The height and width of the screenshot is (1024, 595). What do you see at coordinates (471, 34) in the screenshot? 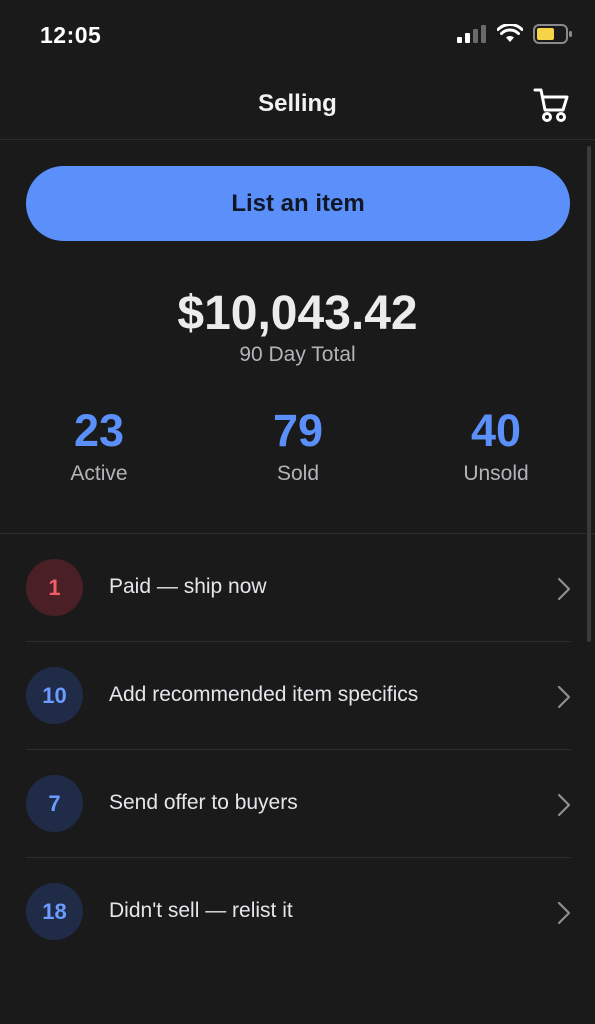
I see `cellular-signal-icon` at bounding box center [471, 34].